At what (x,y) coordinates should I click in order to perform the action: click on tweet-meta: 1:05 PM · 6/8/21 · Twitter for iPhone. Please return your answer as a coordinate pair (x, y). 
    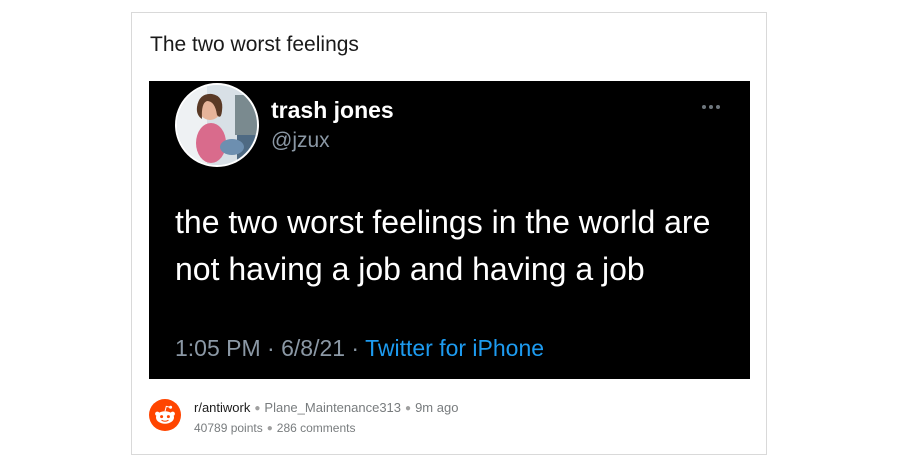
    Looking at the image, I should click on (359, 348).